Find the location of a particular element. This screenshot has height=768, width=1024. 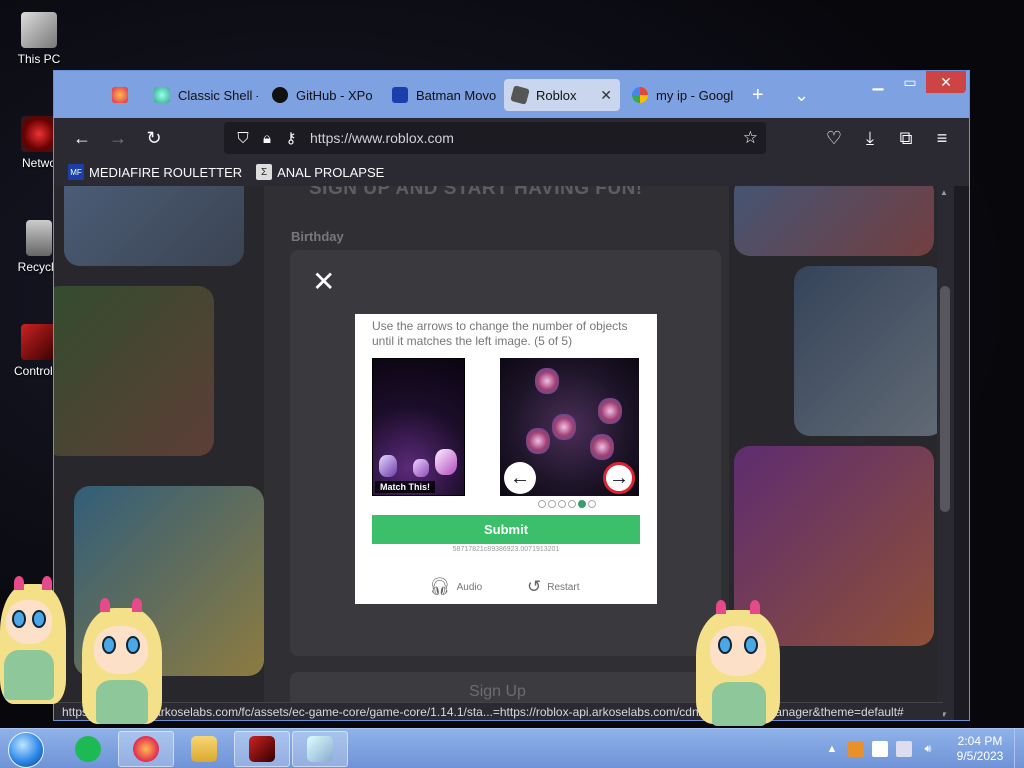

taskbar-app-notepad is located at coordinates (320, 749).